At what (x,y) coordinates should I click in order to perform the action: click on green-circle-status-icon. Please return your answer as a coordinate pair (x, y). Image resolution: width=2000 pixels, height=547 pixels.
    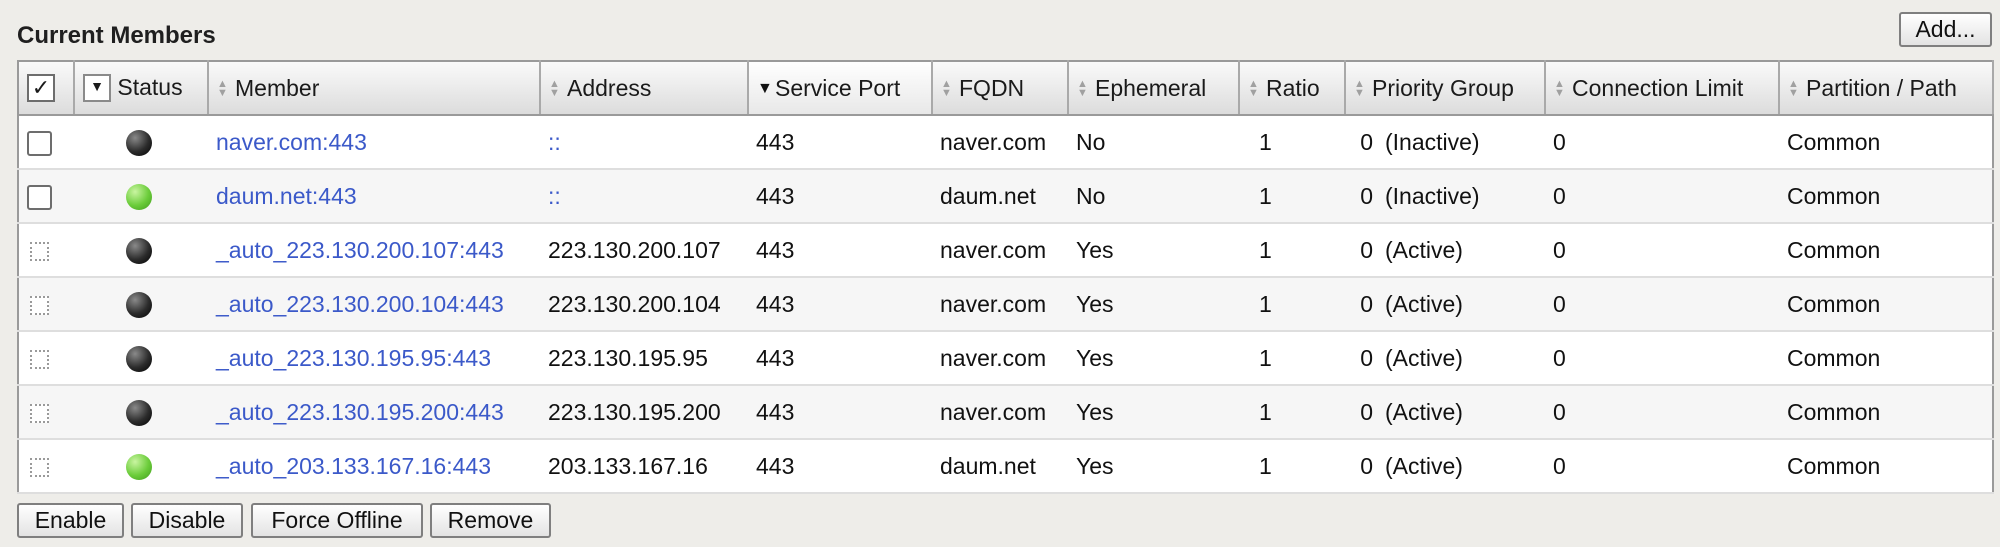
    Looking at the image, I should click on (139, 196).